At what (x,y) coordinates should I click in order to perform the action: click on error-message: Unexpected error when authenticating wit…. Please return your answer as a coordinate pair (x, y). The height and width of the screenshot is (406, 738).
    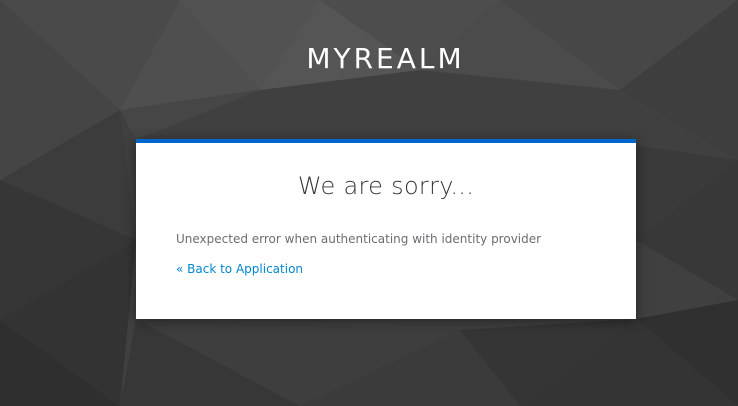
    Looking at the image, I should click on (359, 239).